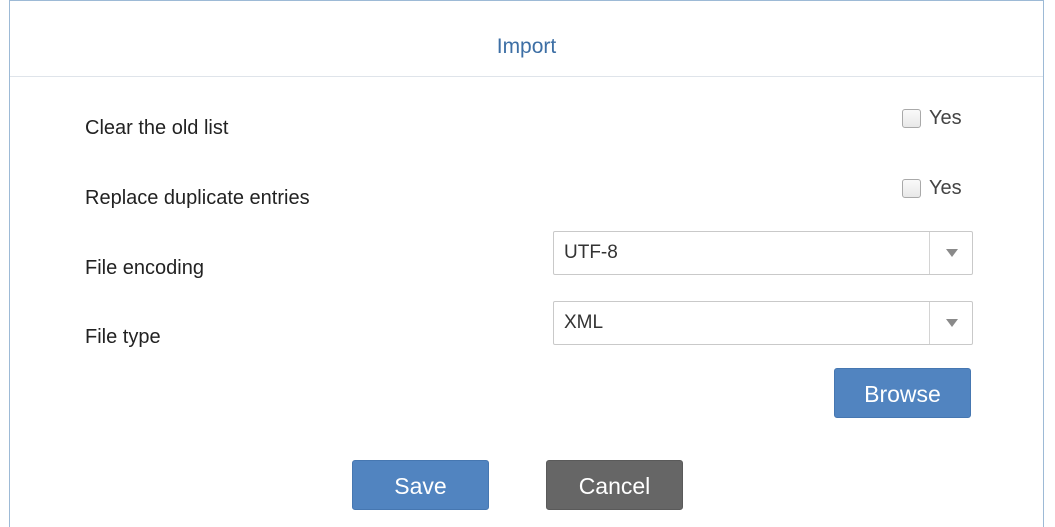  Describe the element at coordinates (591, 253) in the screenshot. I see `file-encoding-value: UTF-8` at that location.